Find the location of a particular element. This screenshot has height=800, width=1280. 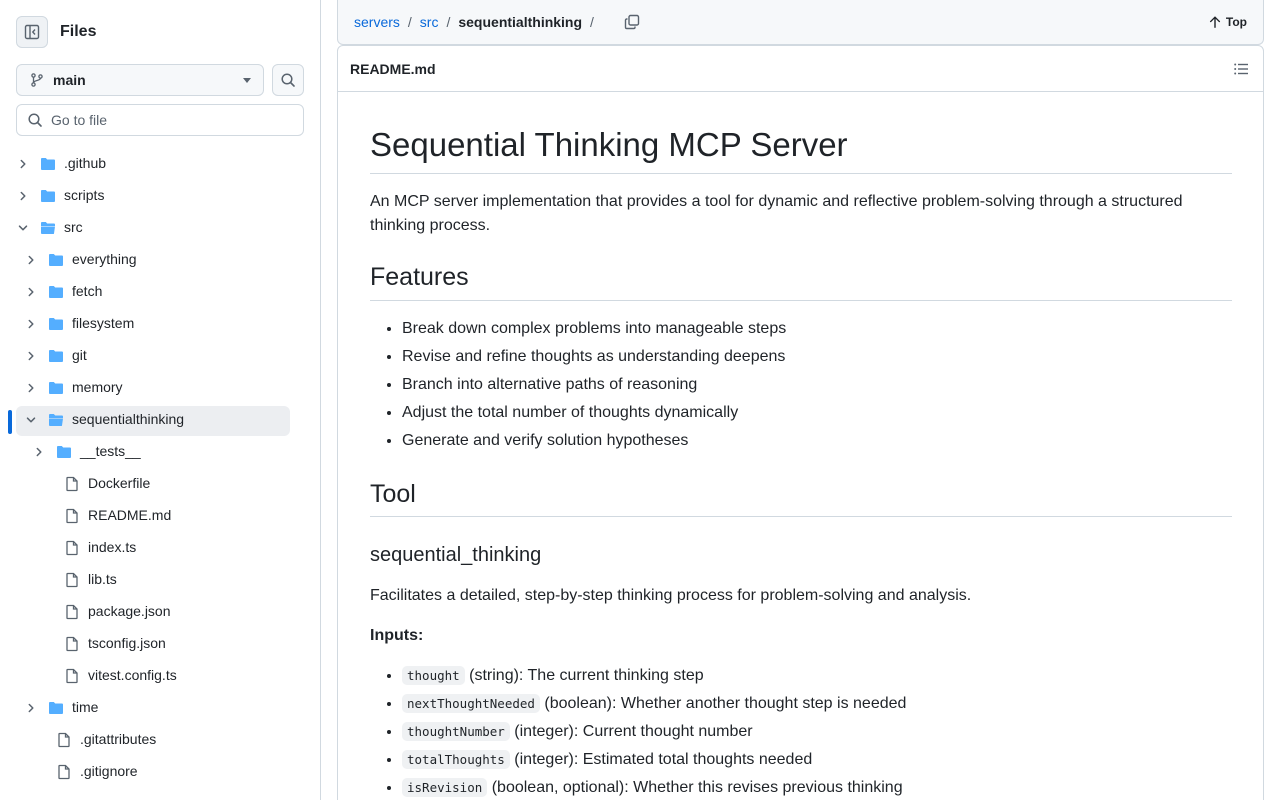

arrow-up-icon is located at coordinates (1214, 22).